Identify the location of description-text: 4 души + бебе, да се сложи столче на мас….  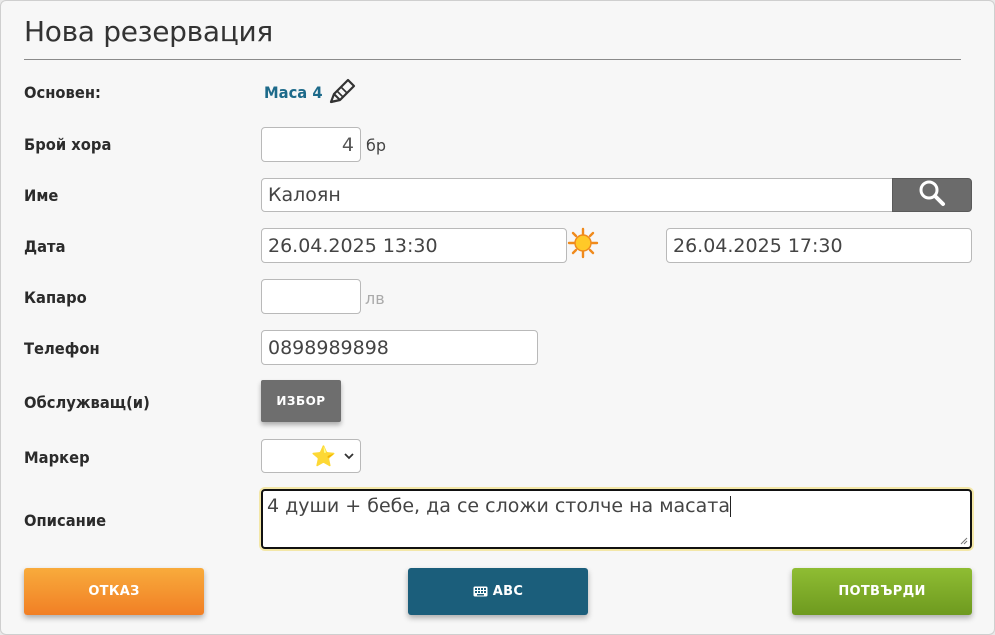
(498, 506).